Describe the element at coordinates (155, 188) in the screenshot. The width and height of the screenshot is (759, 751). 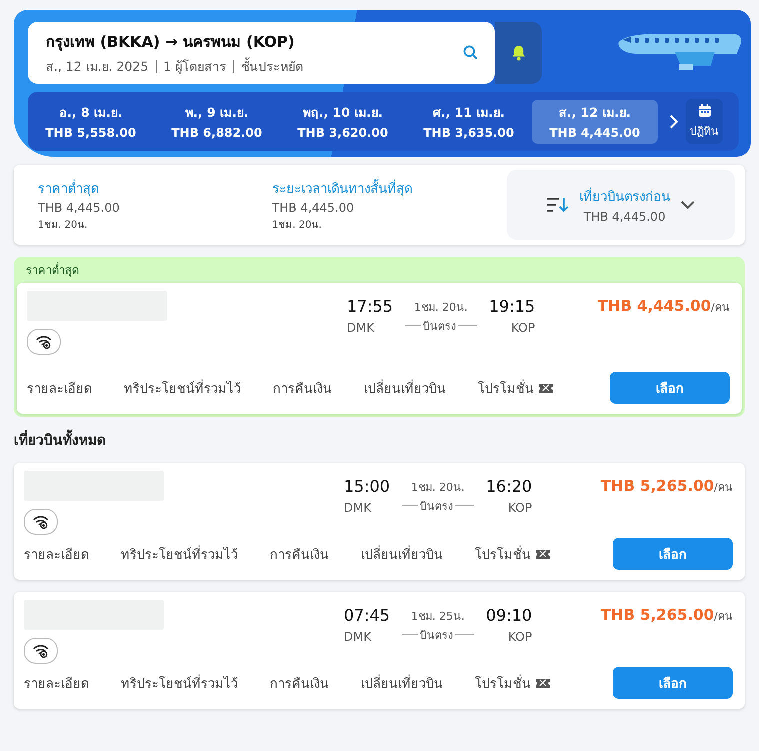
I see `sort-option-link: ราคาต่ำสุด` at that location.